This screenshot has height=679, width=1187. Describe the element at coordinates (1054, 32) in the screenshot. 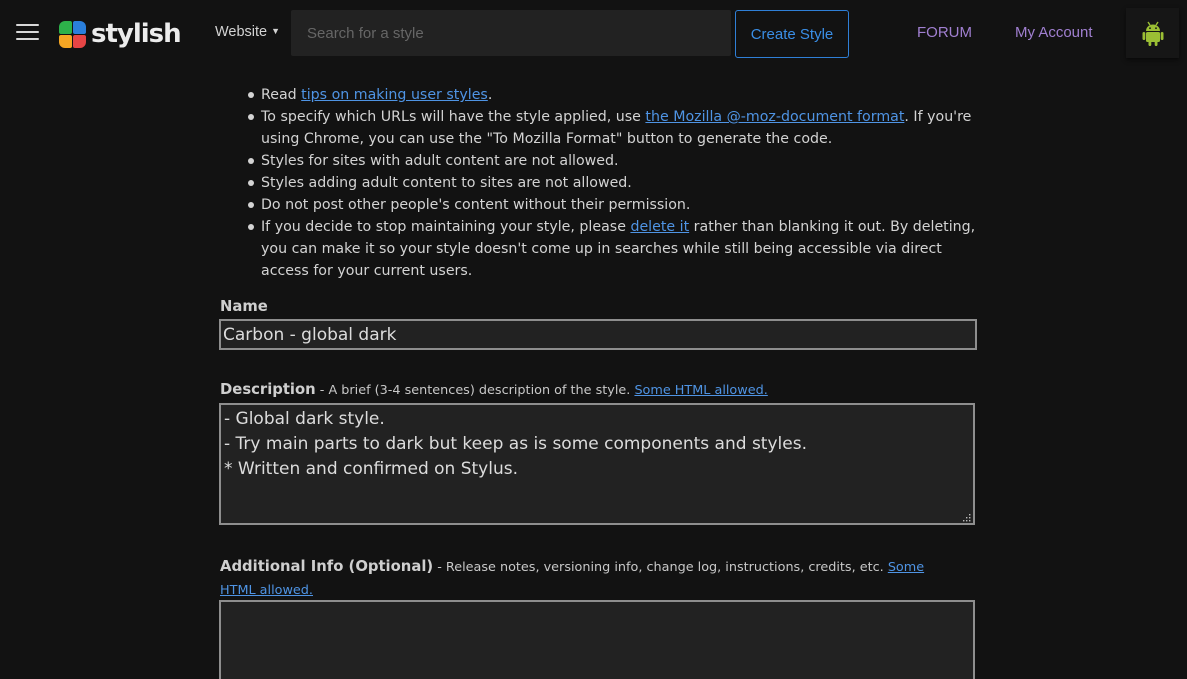

I see `my-account-link: My Account` at that location.